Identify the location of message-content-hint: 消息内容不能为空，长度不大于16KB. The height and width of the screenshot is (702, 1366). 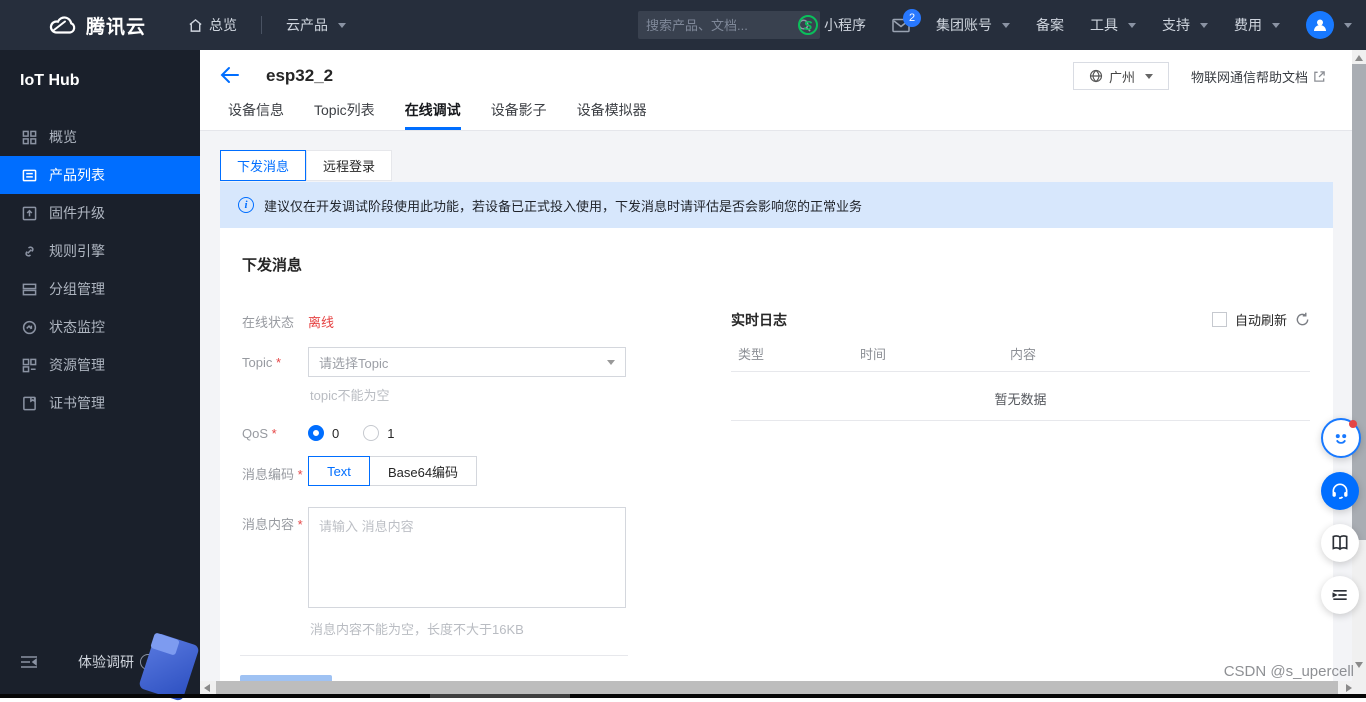
(417, 629).